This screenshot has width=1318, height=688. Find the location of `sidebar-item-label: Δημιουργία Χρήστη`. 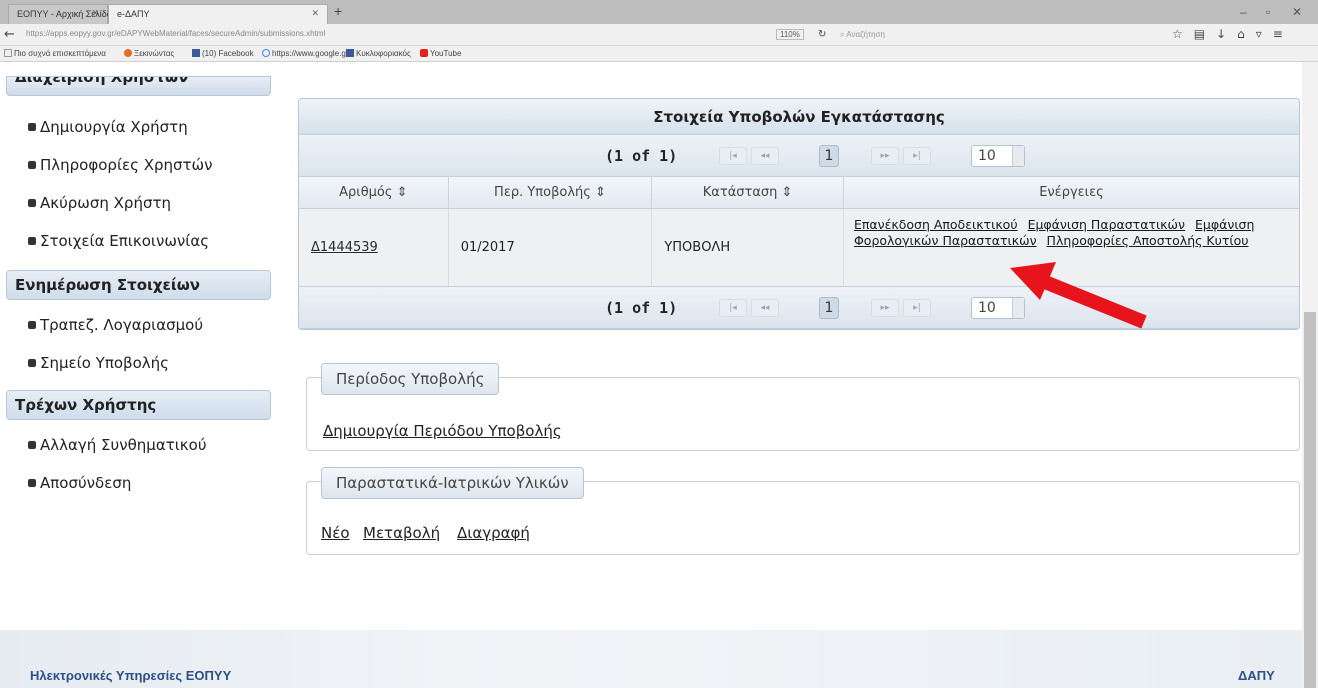

sidebar-item-label: Δημιουργία Χρήστη is located at coordinates (114, 127).